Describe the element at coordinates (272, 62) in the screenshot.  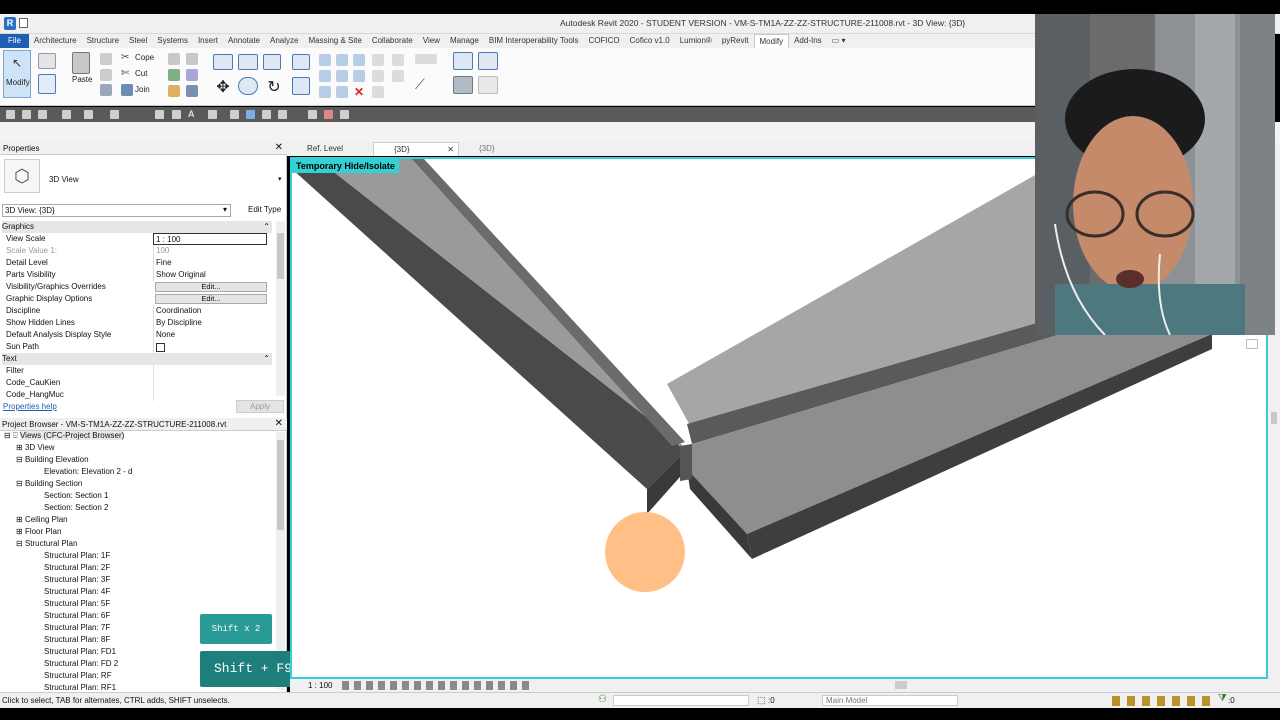
I see `mirror-axis-icon` at that location.